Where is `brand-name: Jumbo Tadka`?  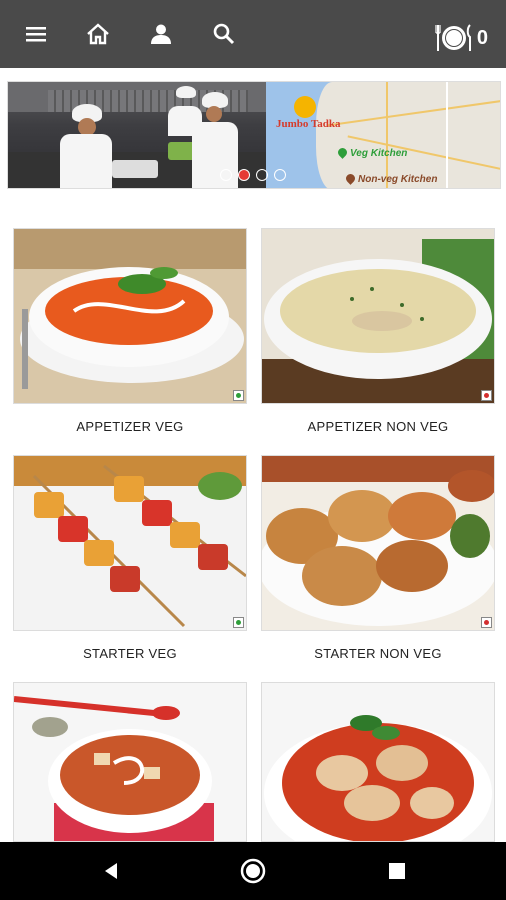 brand-name: Jumbo Tadka is located at coordinates (308, 124).